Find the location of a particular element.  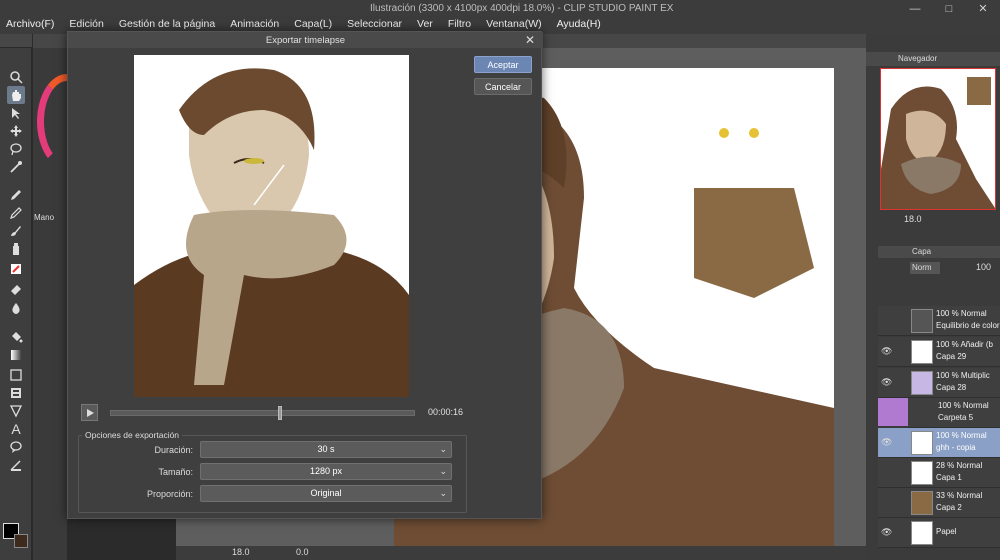

proportion-value: Original is located at coordinates (326, 493).